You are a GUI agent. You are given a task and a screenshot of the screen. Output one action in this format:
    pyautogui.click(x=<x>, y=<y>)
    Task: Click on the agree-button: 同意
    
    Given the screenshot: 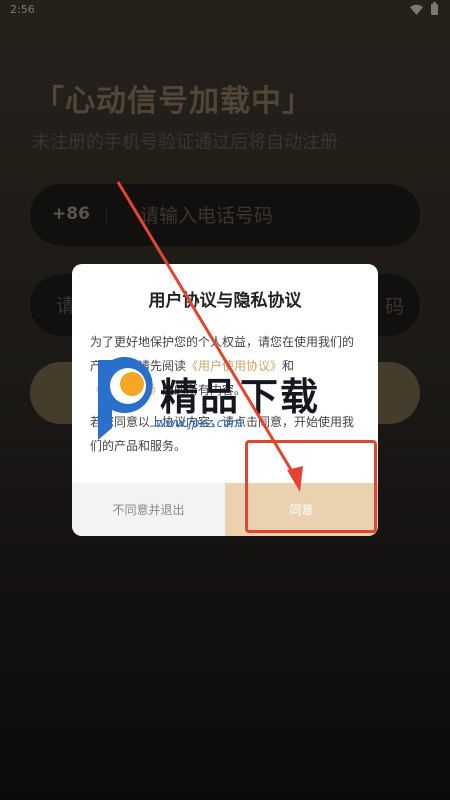 What is the action you would take?
    pyautogui.click(x=301, y=509)
    